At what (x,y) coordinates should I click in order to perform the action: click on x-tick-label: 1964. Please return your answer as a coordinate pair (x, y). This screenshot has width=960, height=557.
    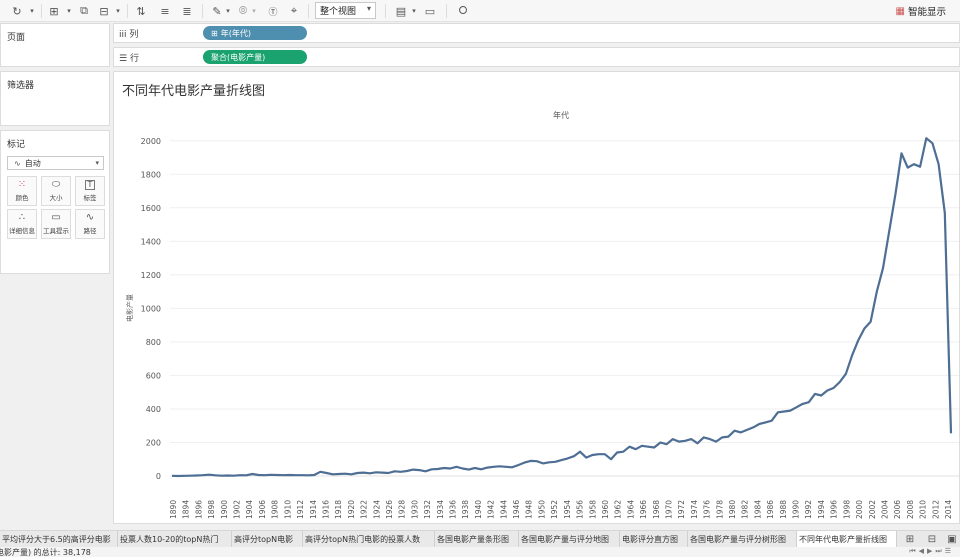
    Looking at the image, I should click on (630, 509).